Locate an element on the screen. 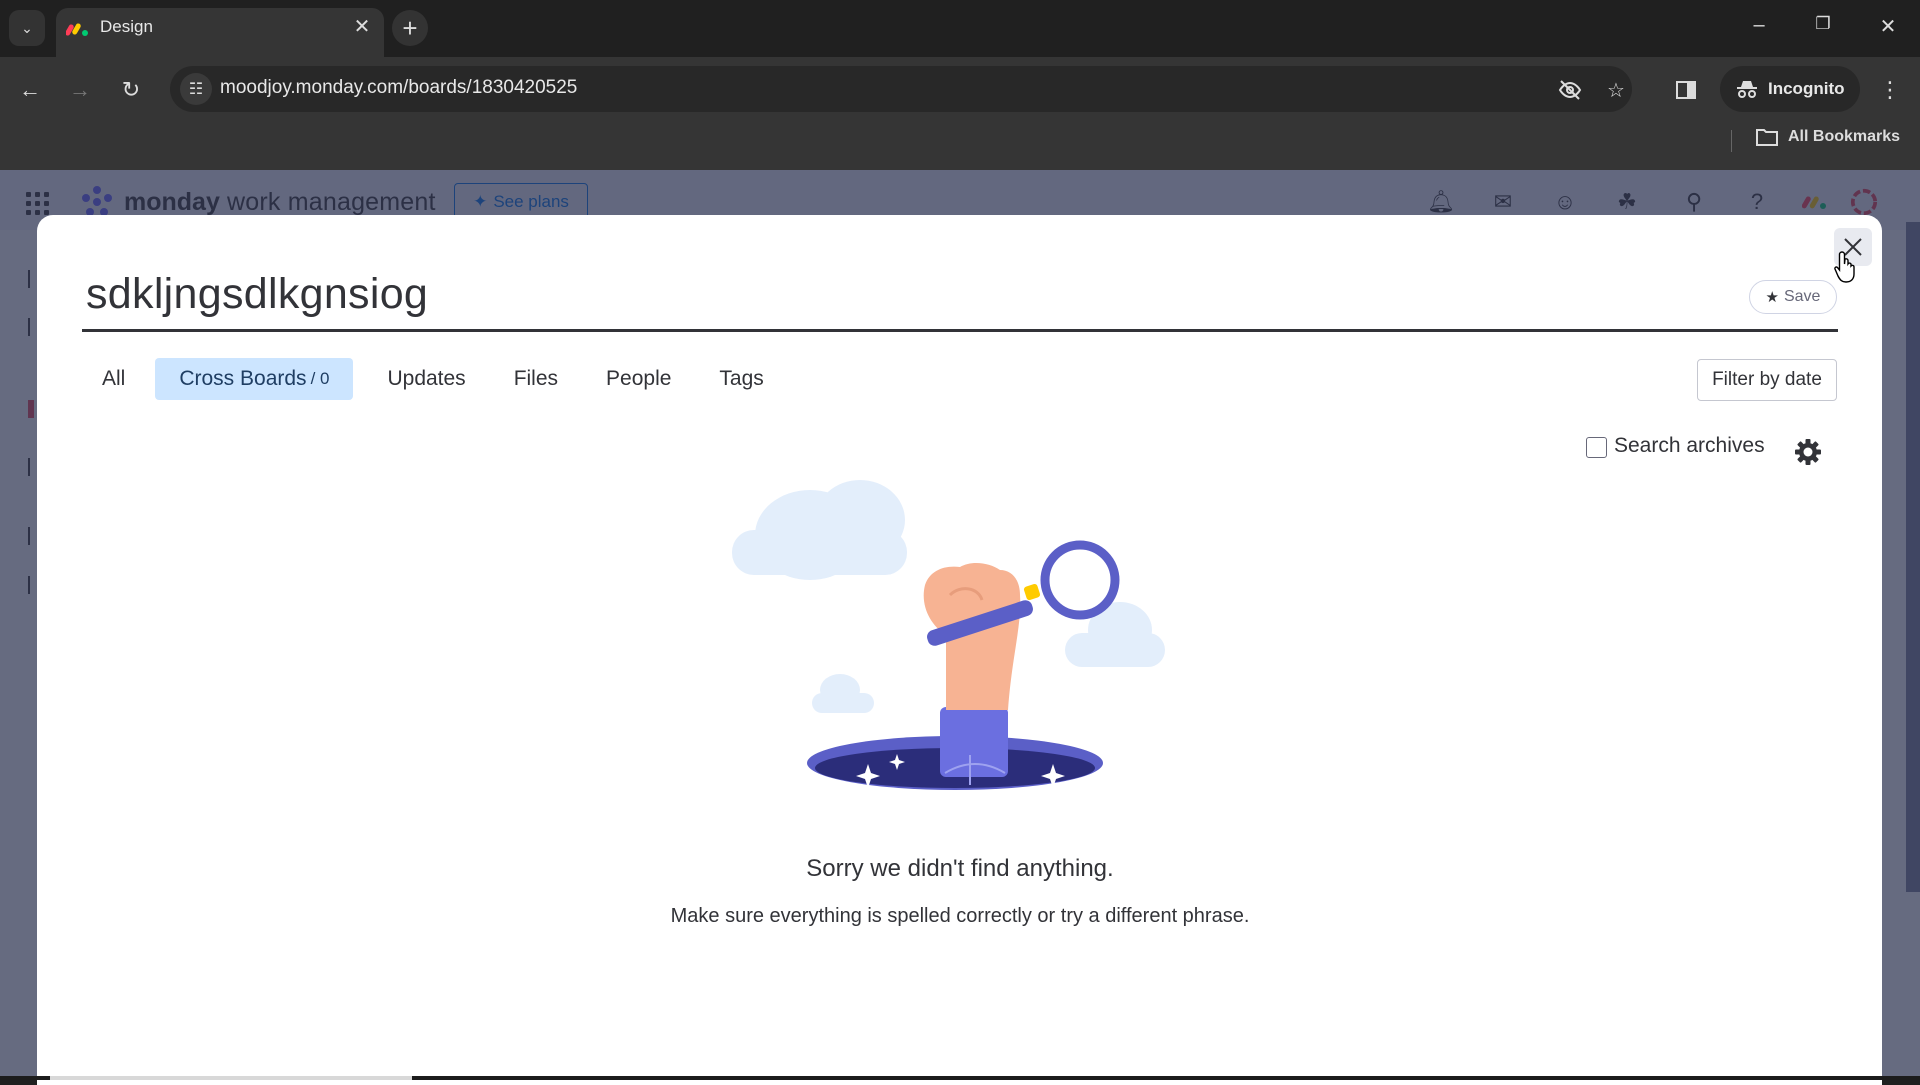  hand-cursor-icon is located at coordinates (1844, 267).